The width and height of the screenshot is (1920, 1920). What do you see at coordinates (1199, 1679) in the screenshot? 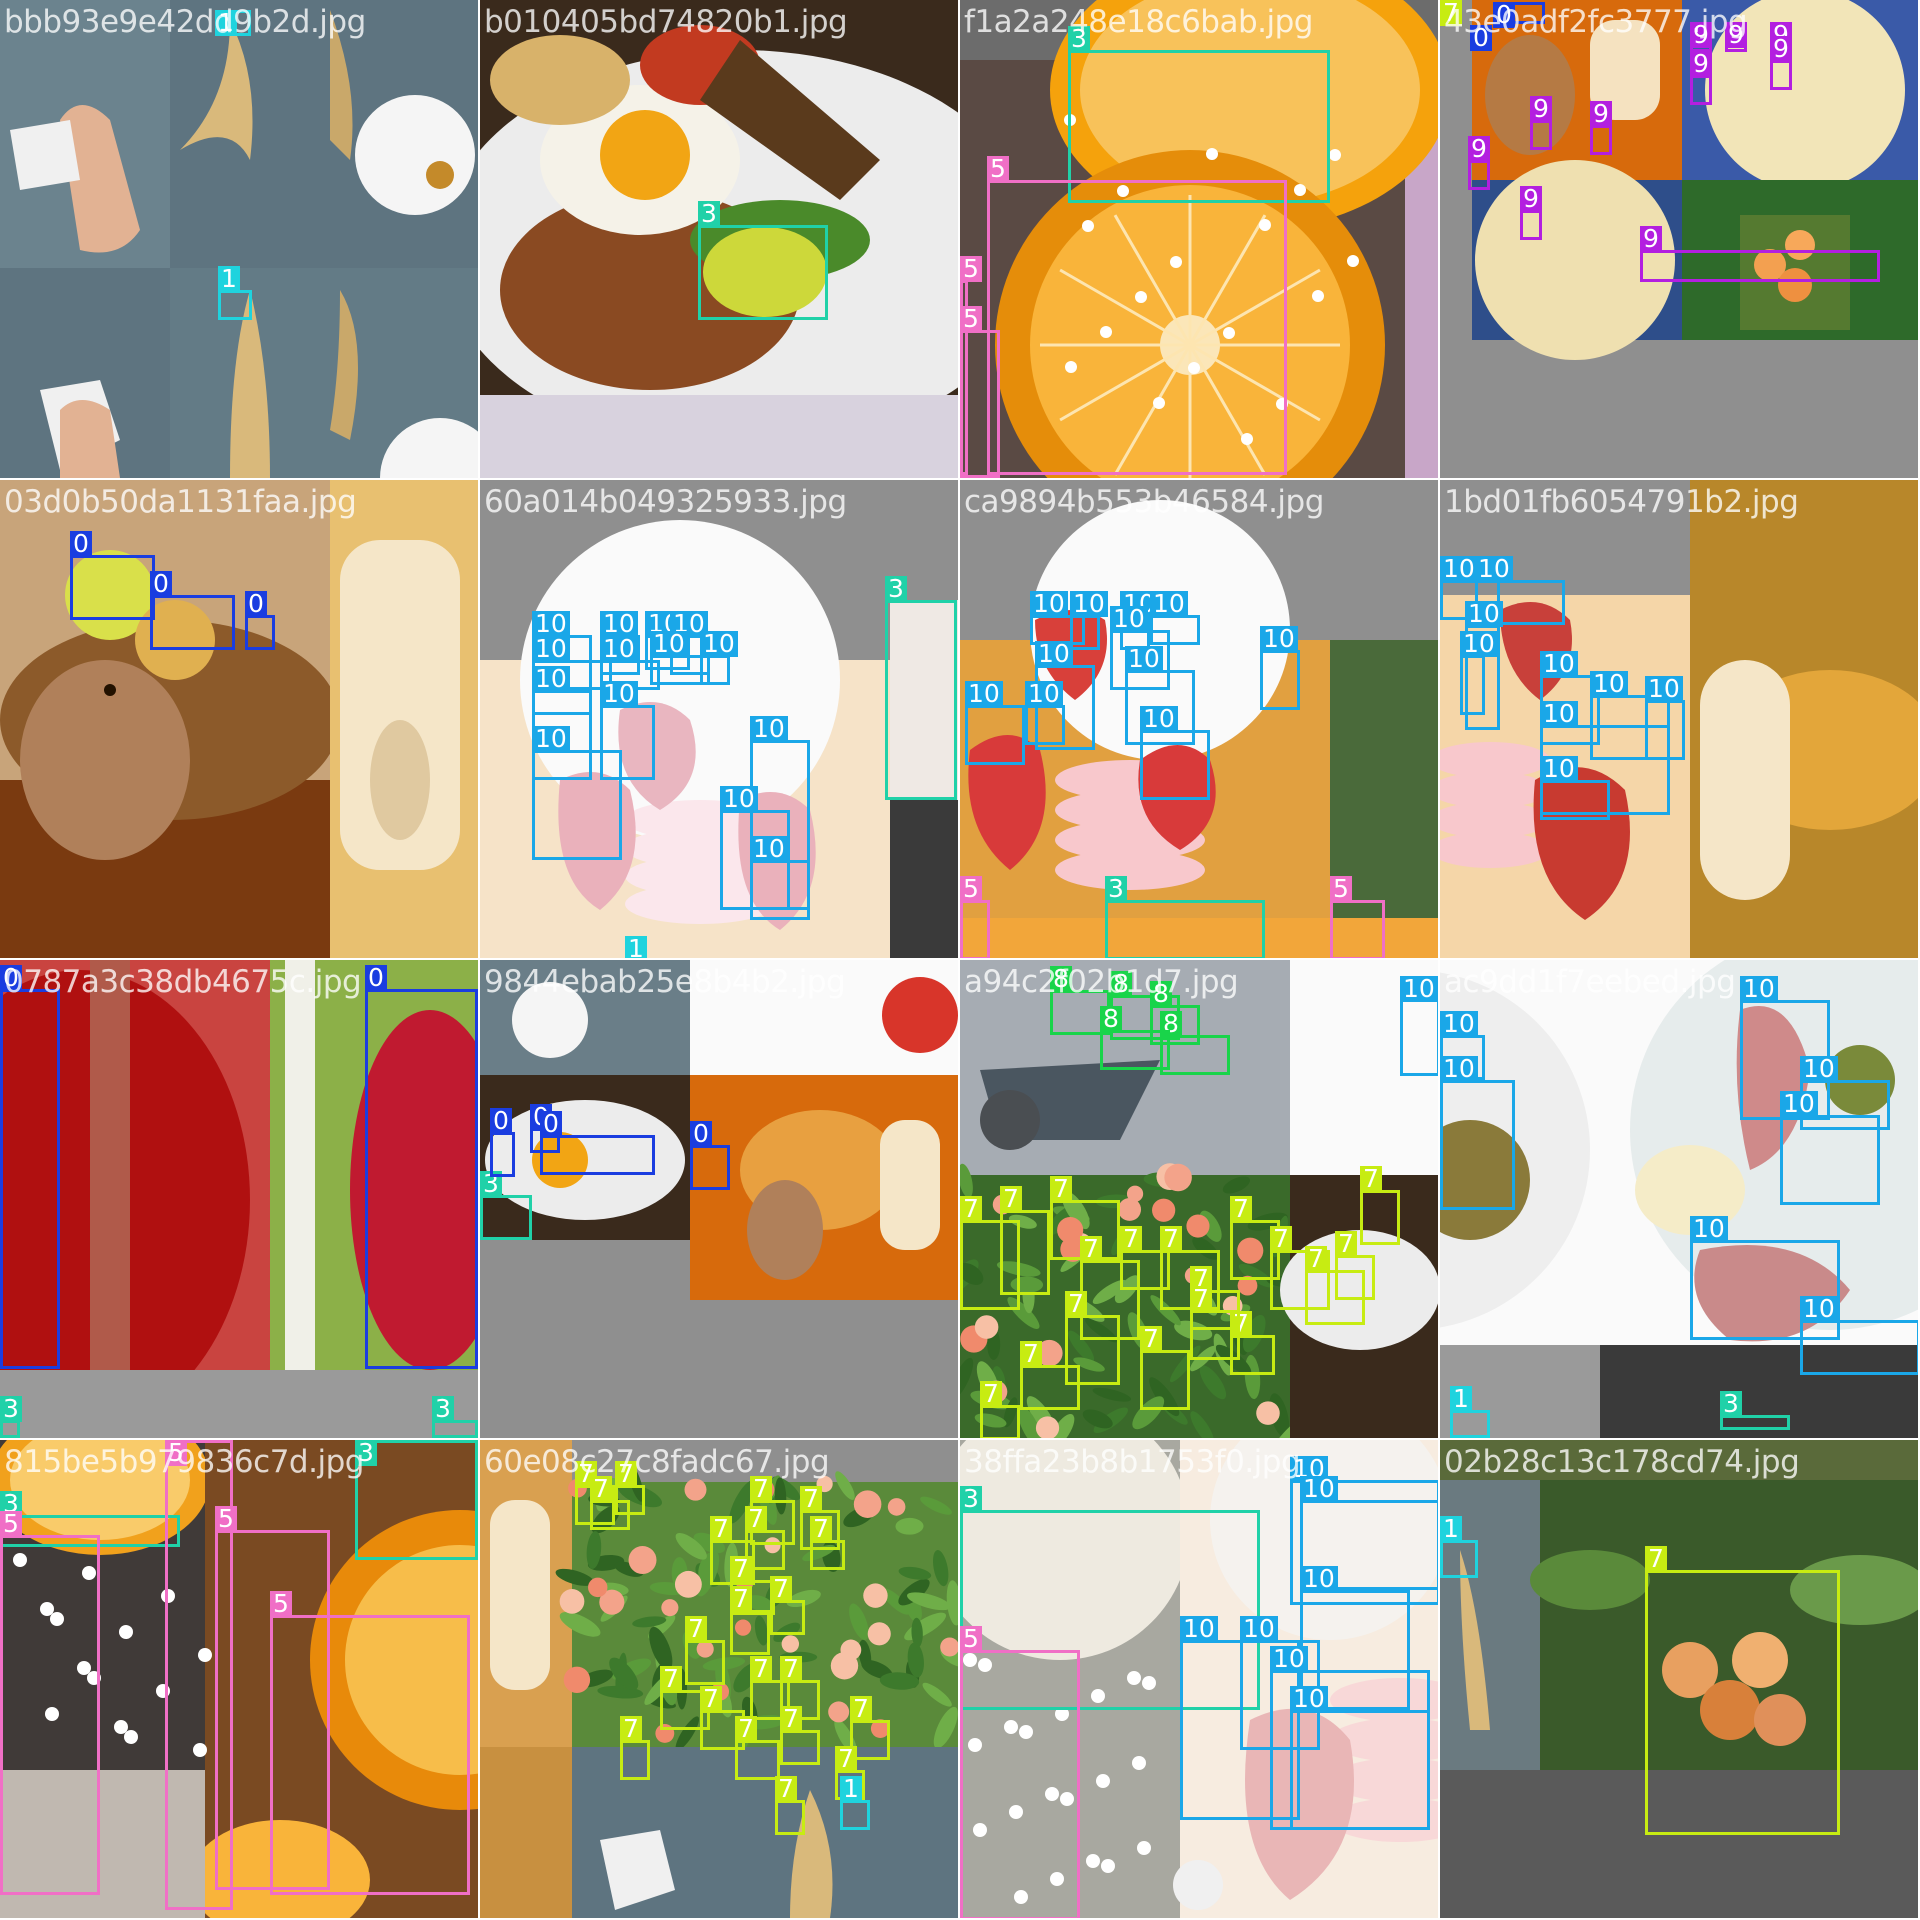
I see `mosaic-tile: 38ffa23b8b1753f0.jpg 3 5 10 10 10 10 10 10 10` at bounding box center [1199, 1679].